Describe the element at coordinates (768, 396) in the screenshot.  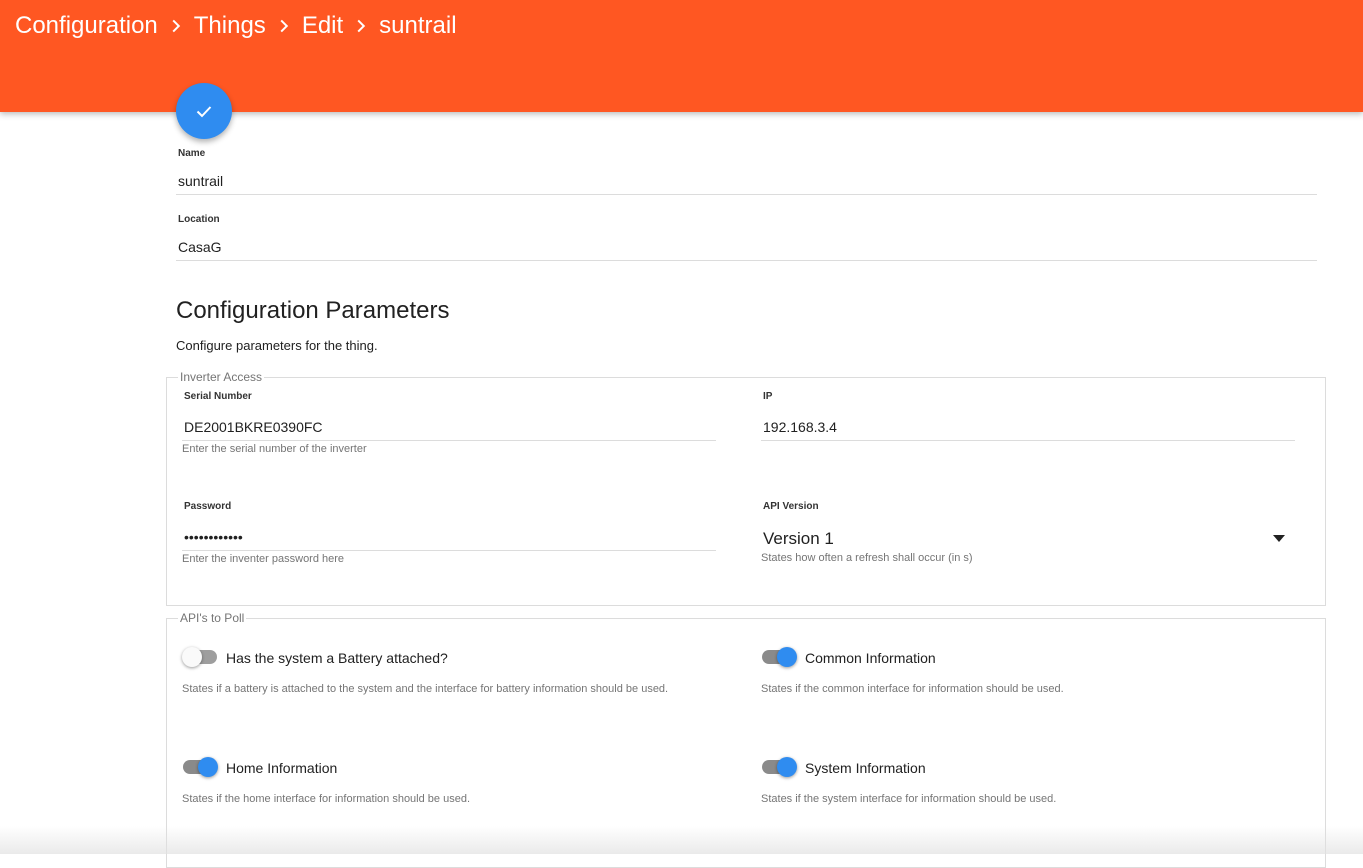
I see `ip-label: IP` at that location.